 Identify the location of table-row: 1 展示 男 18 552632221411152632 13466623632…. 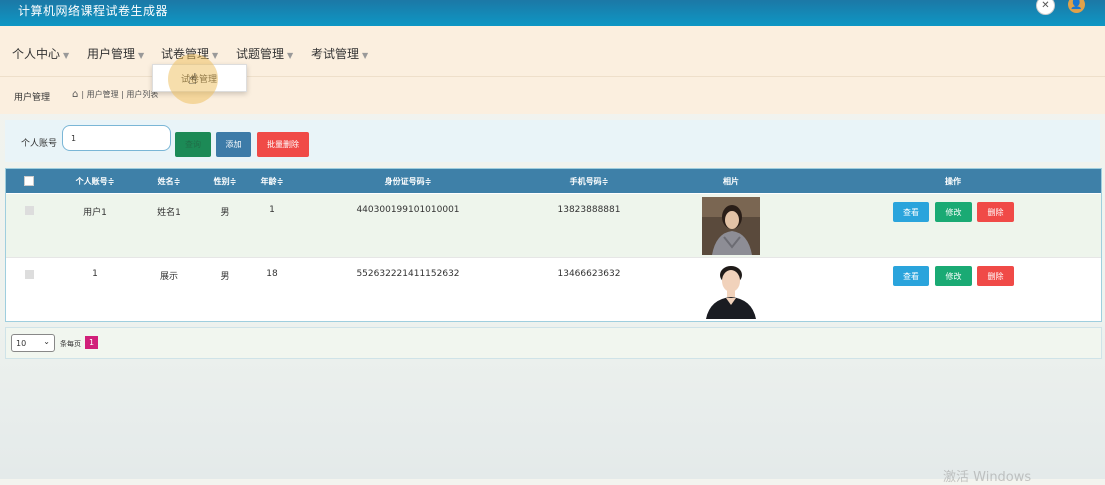
(553, 289).